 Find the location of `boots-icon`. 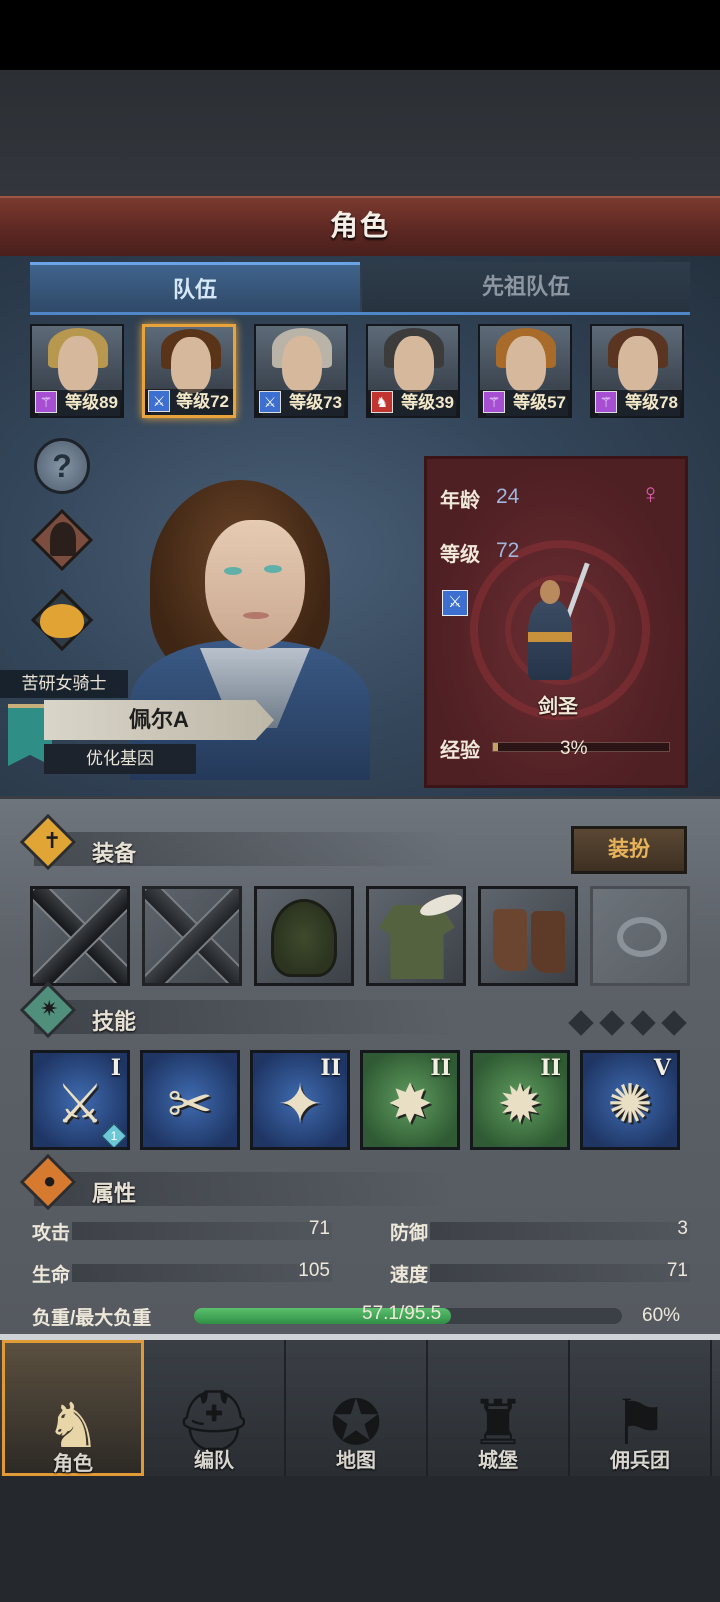

boots-icon is located at coordinates (510, 940).